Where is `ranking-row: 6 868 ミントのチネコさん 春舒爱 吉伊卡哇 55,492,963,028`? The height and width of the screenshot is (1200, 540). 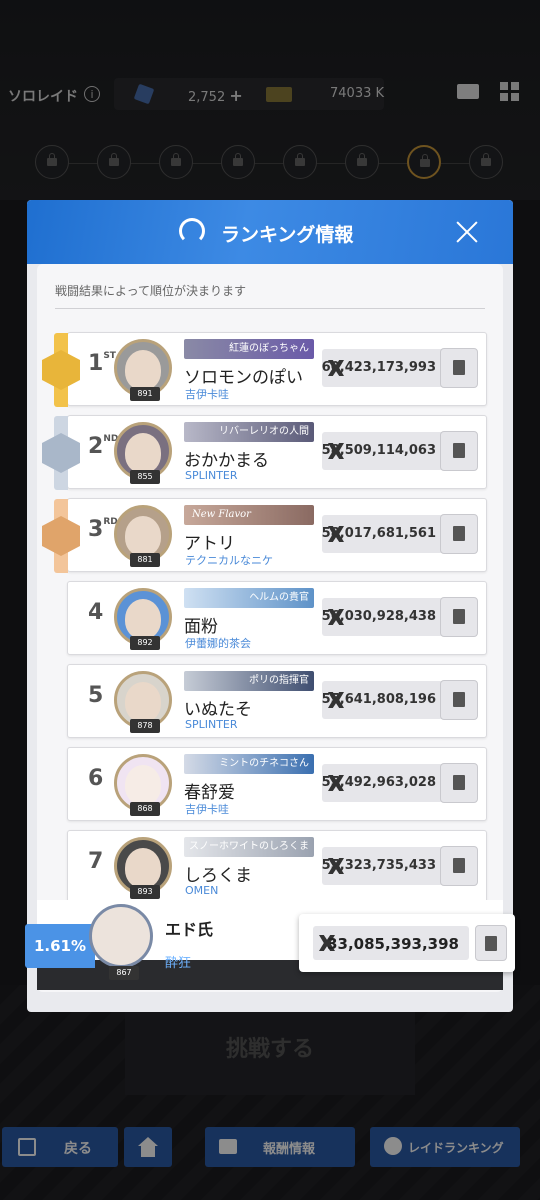
ranking-row: 6 868 ミントのチネコさん 春舒爱 吉伊卡哇 55,492,963,028 is located at coordinates (277, 784).